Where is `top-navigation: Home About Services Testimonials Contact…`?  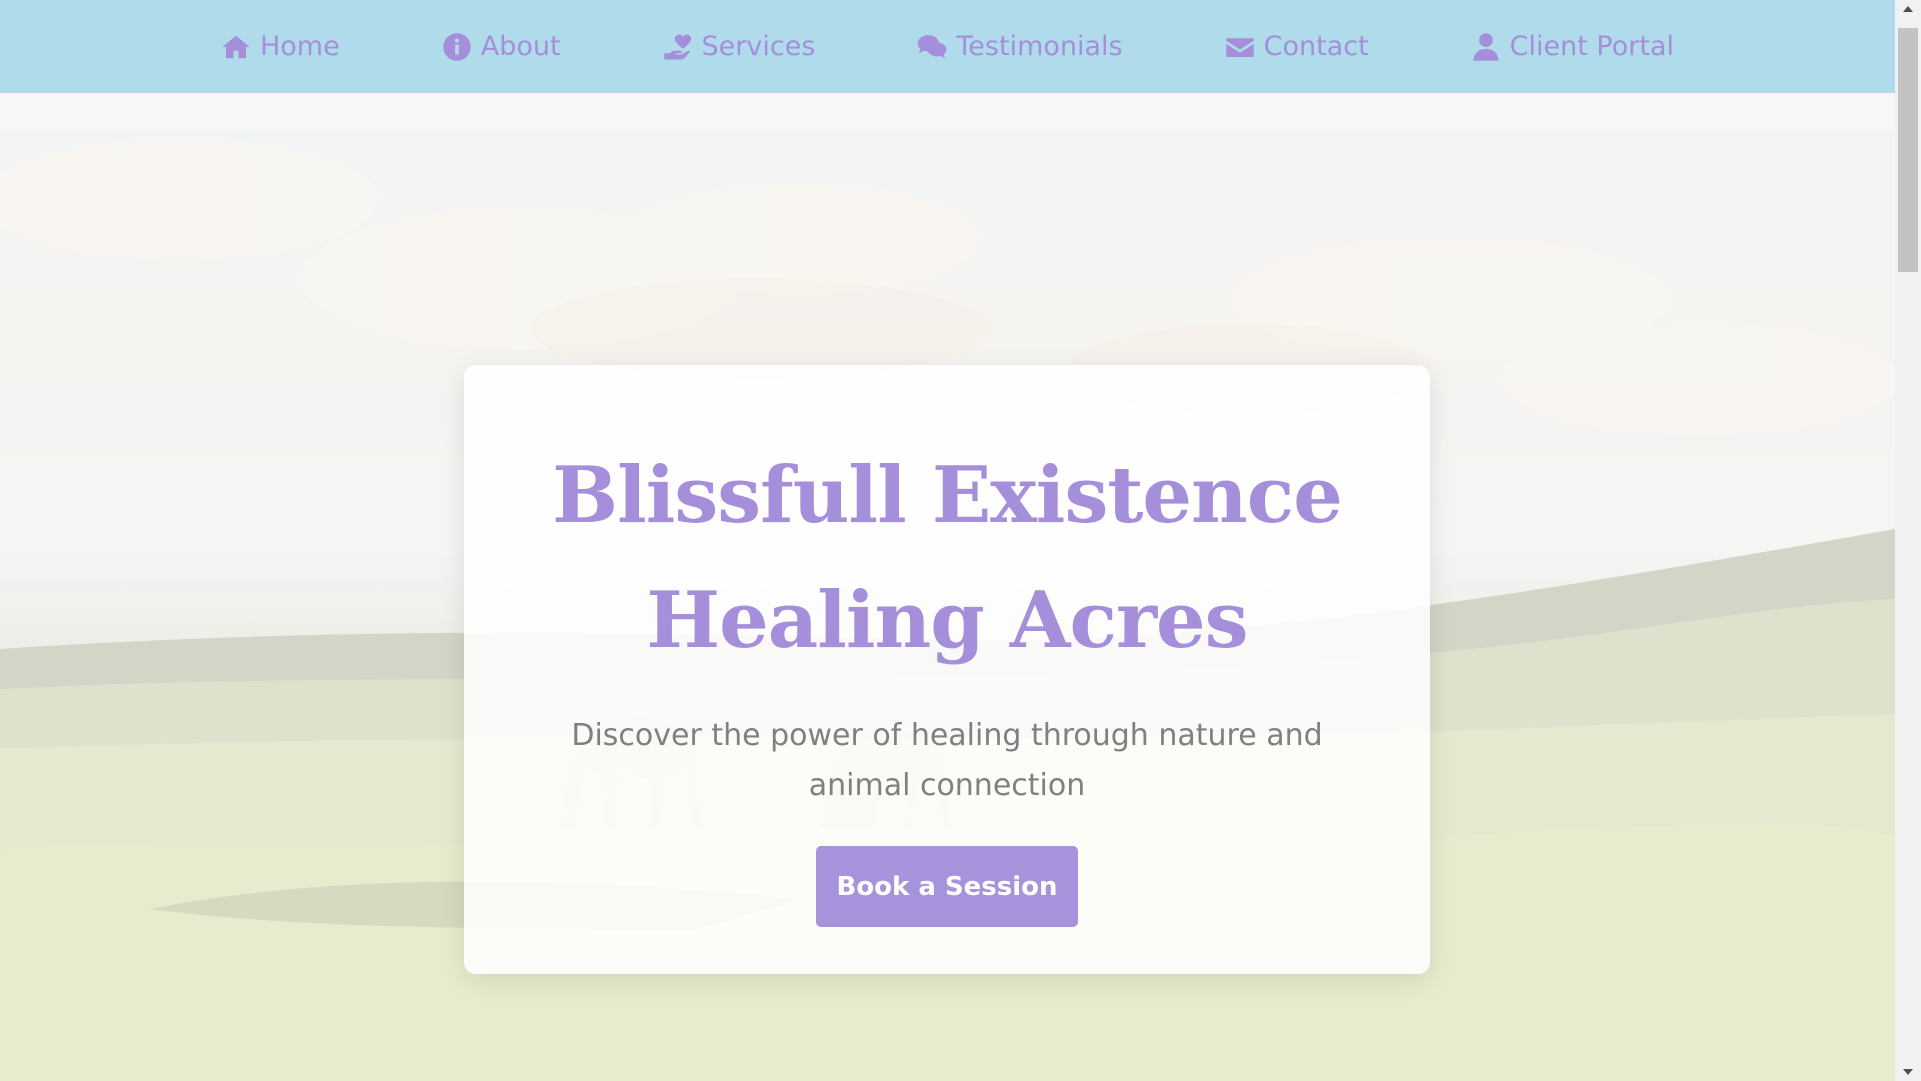 top-navigation: Home About Services Testimonials Contact… is located at coordinates (947, 46).